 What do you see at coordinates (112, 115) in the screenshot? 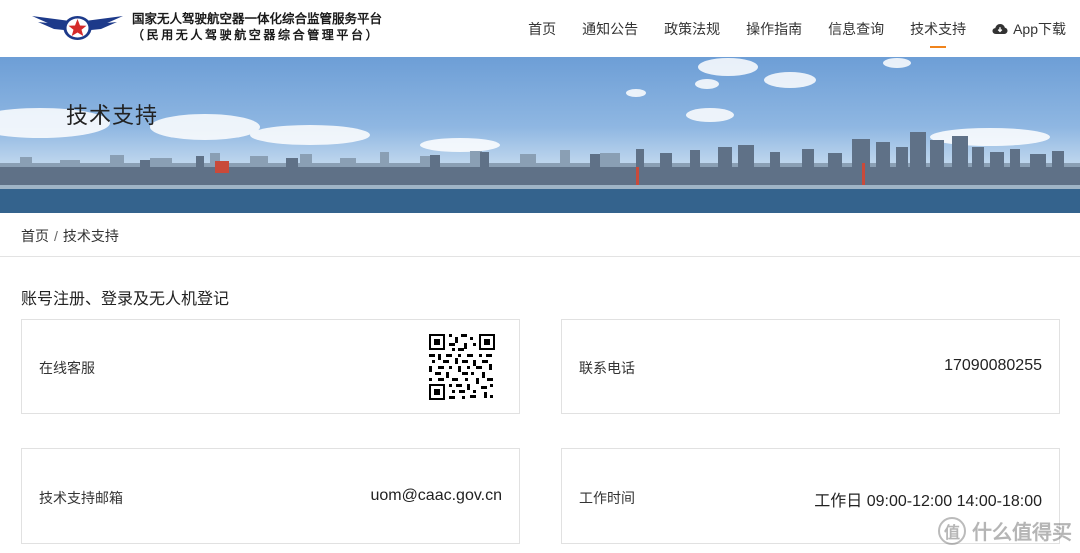
I see `banner-title: 技术支持` at bounding box center [112, 115].